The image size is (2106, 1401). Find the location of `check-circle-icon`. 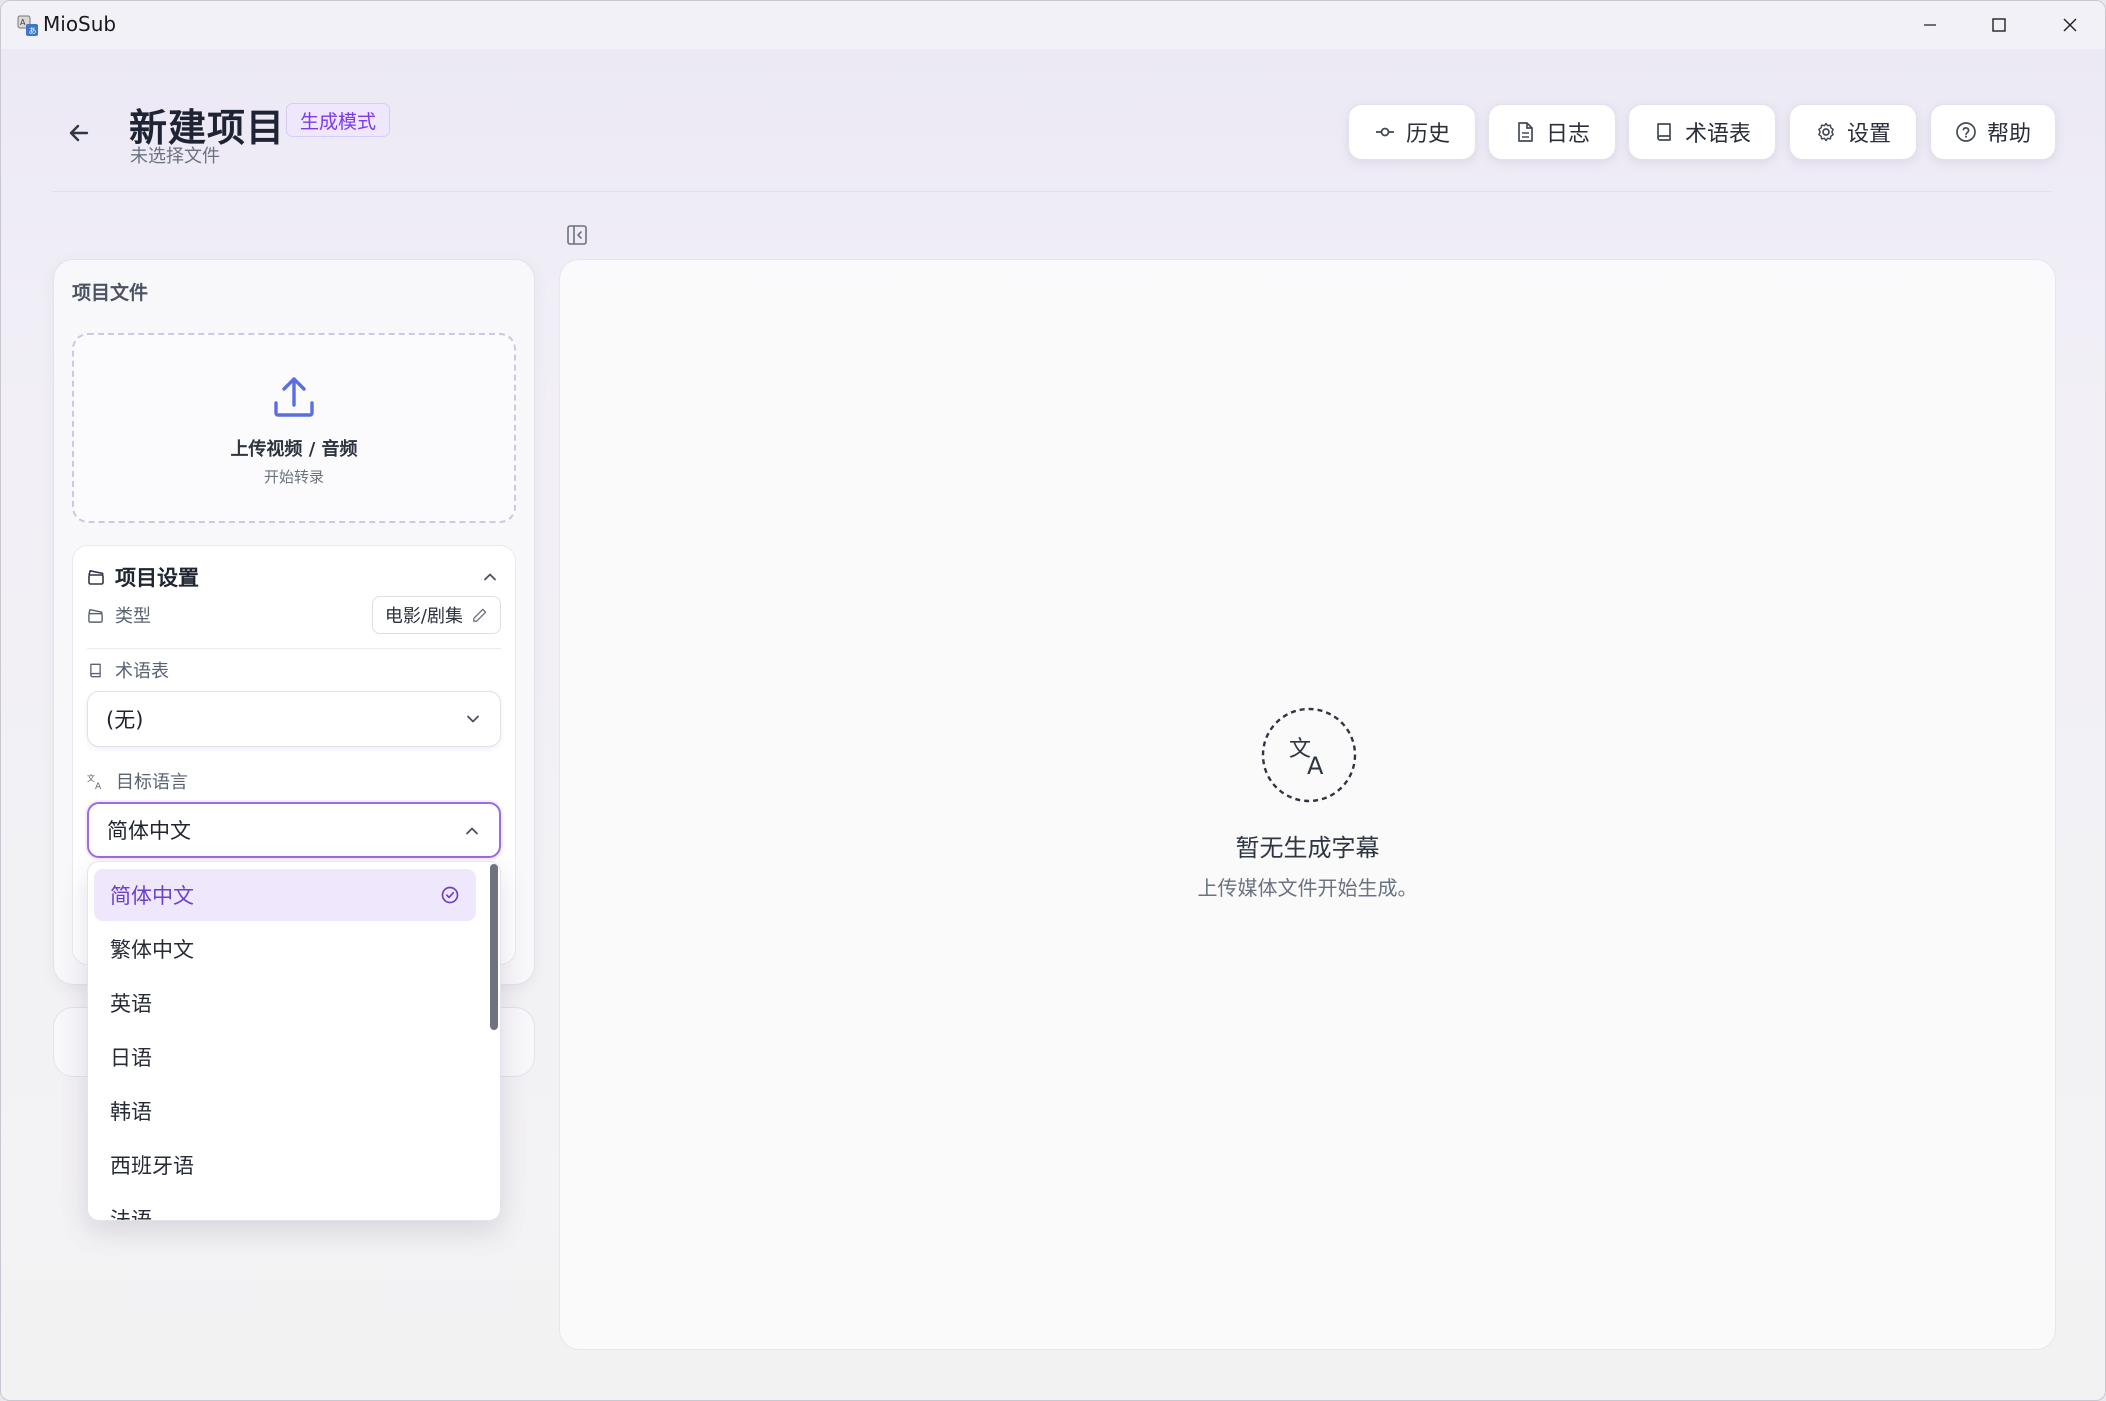

check-circle-icon is located at coordinates (450, 895).